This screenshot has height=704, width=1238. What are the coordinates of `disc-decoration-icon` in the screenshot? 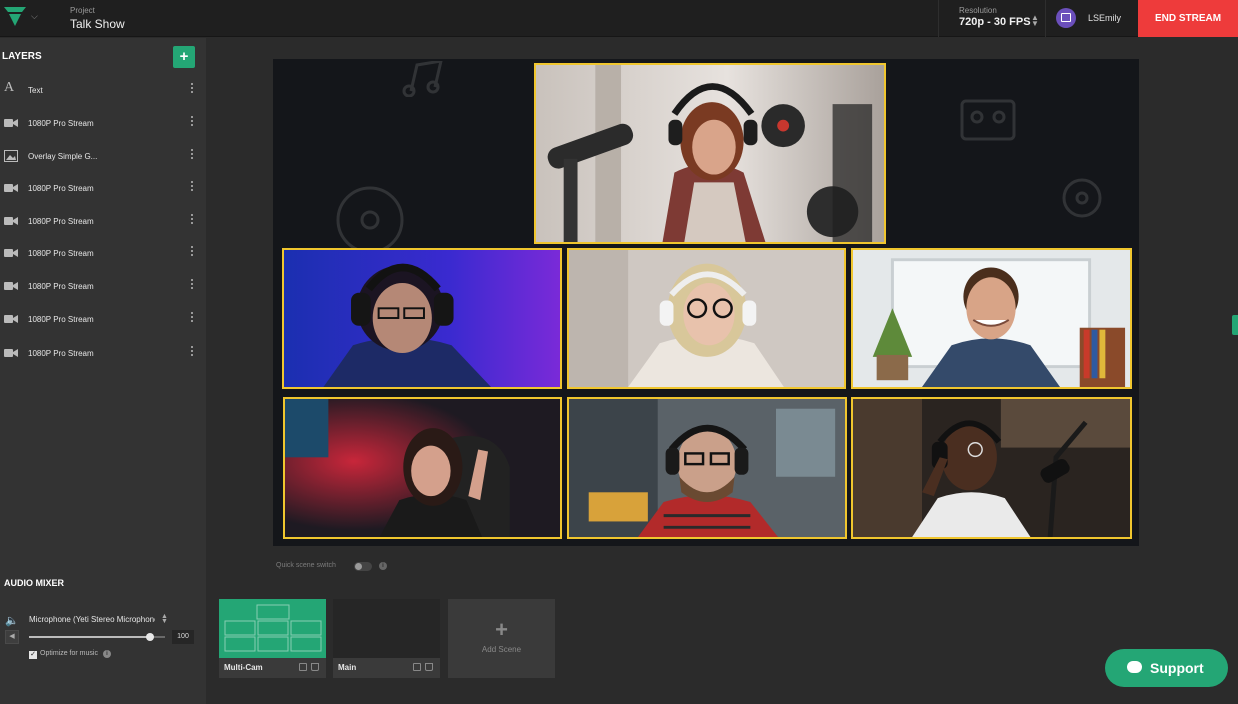 It's located at (1082, 198).